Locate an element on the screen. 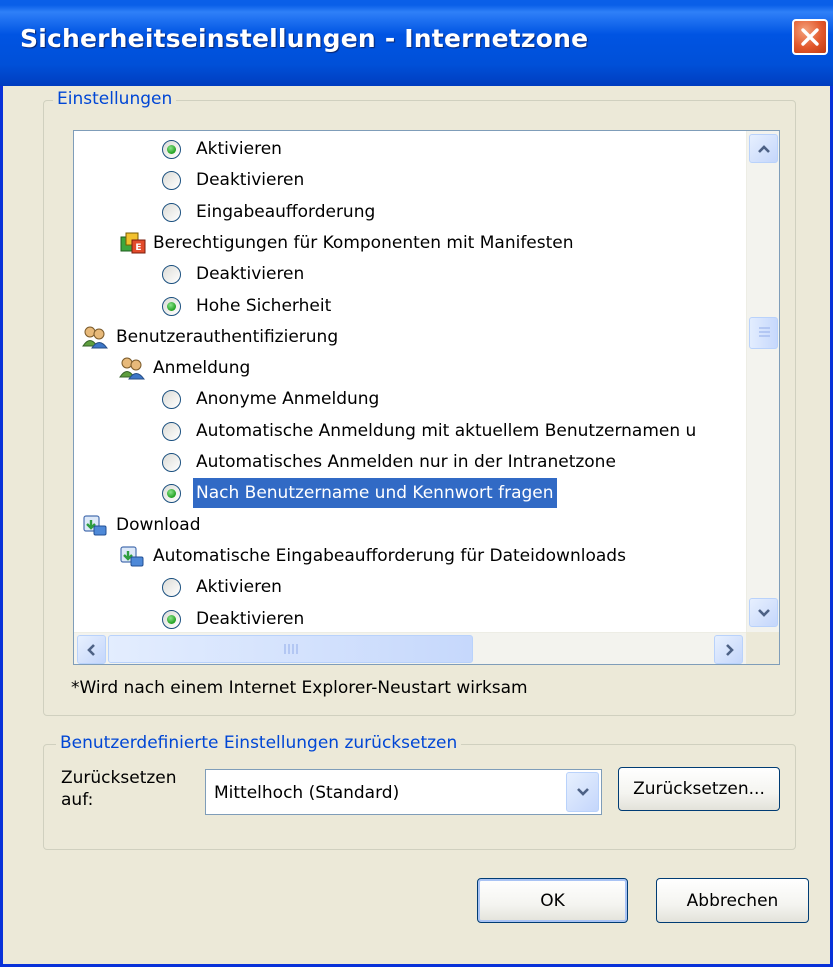 This screenshot has width=833, height=967. setting-option-label: Anonyme Anmeldung is located at coordinates (288, 399).